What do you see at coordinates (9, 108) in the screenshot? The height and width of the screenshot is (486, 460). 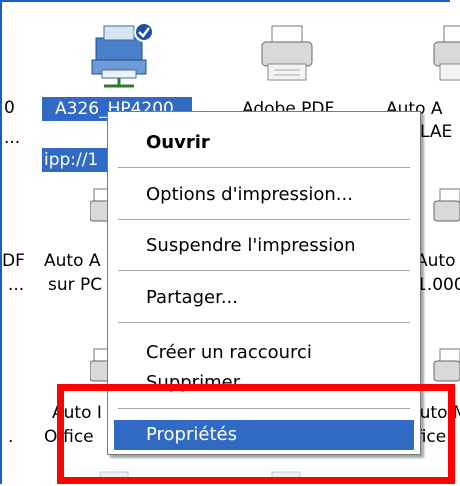 I see `printer-label-partial: 0` at bounding box center [9, 108].